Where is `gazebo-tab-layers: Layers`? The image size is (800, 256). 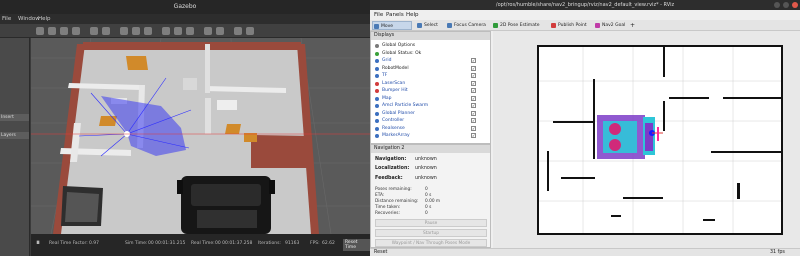
gazebo-tab-layers: Layers is located at coordinates (14, 135).